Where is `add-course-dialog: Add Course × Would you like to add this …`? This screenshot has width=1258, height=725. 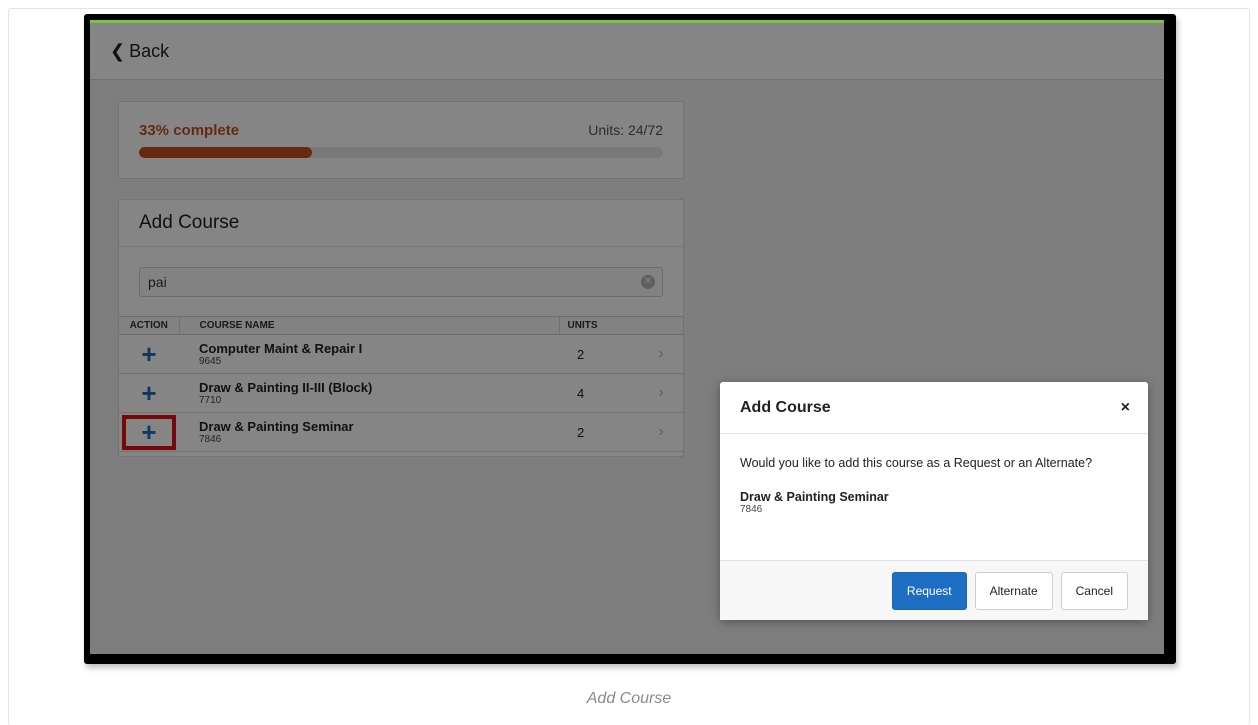
add-course-dialog: Add Course × Would you like to add this … is located at coordinates (934, 501).